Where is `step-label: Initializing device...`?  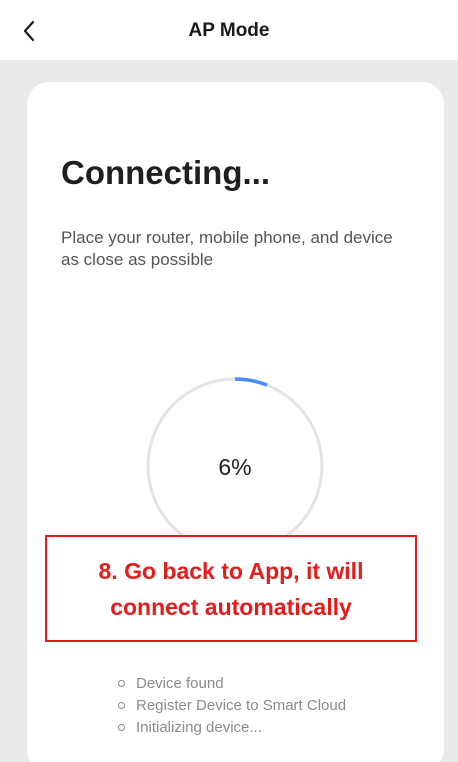 step-label: Initializing device... is located at coordinates (199, 727).